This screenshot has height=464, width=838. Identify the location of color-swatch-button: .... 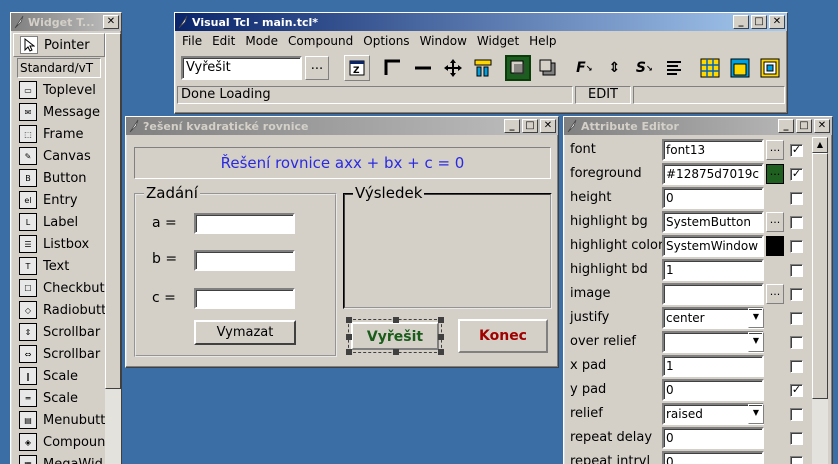
(775, 174).